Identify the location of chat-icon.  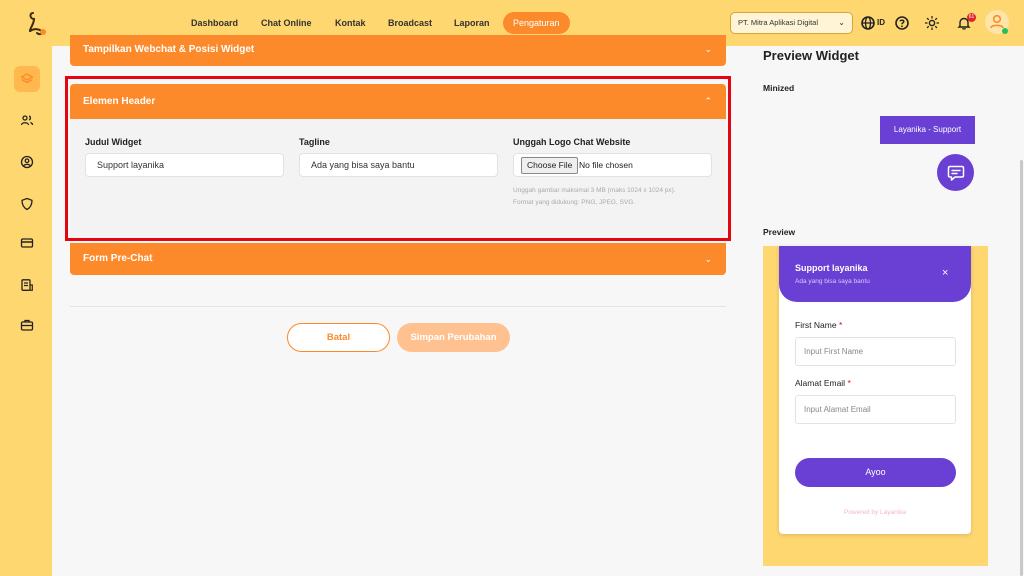
(955, 173).